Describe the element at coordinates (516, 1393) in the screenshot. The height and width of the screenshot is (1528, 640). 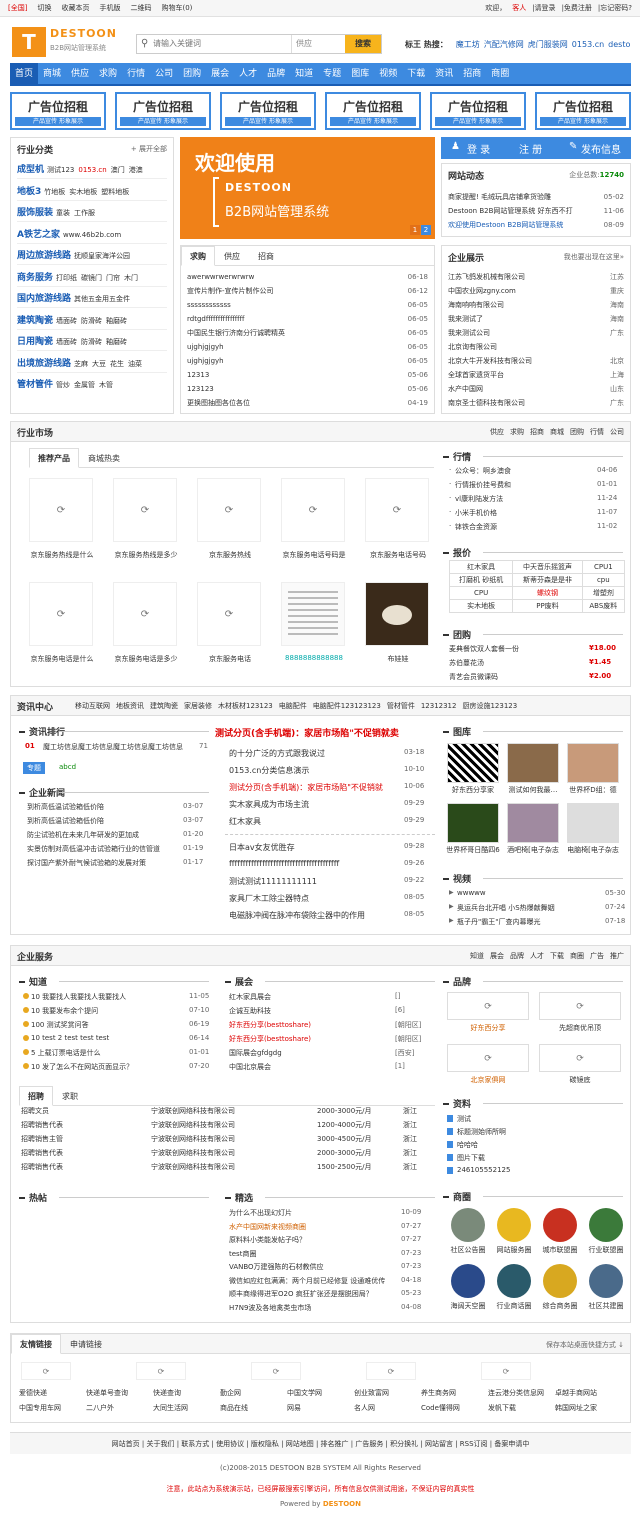
I see `friend-link: 连云港分类信息网` at that location.